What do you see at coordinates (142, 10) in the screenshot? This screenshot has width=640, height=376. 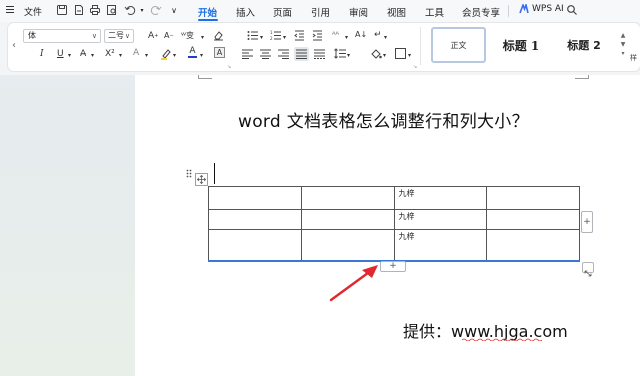 I see `undo-dropdown-icon: ▾` at bounding box center [142, 10].